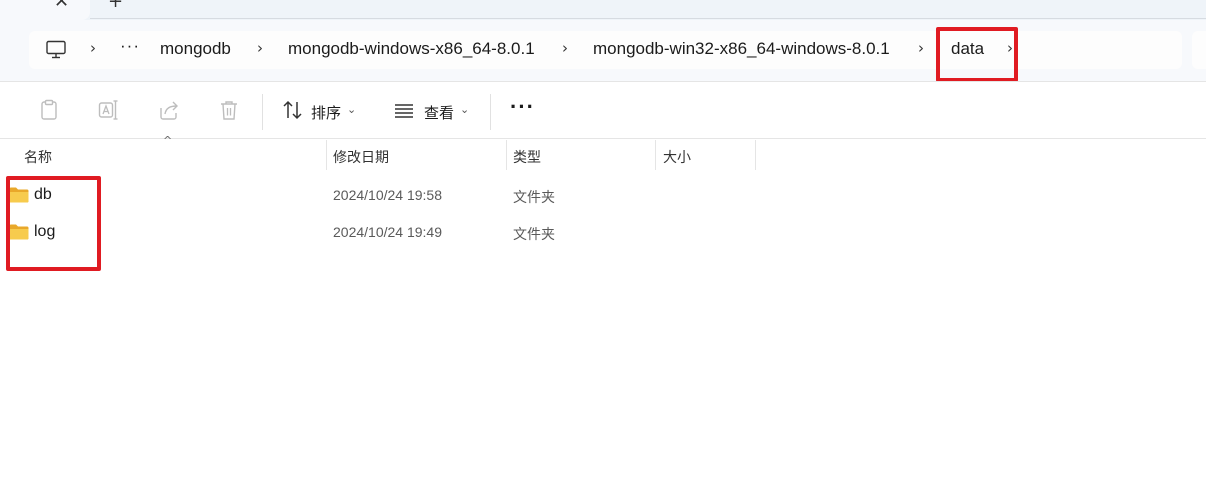 The height and width of the screenshot is (496, 1206). Describe the element at coordinates (45, 10) in the screenshot. I see `active-tab` at that location.